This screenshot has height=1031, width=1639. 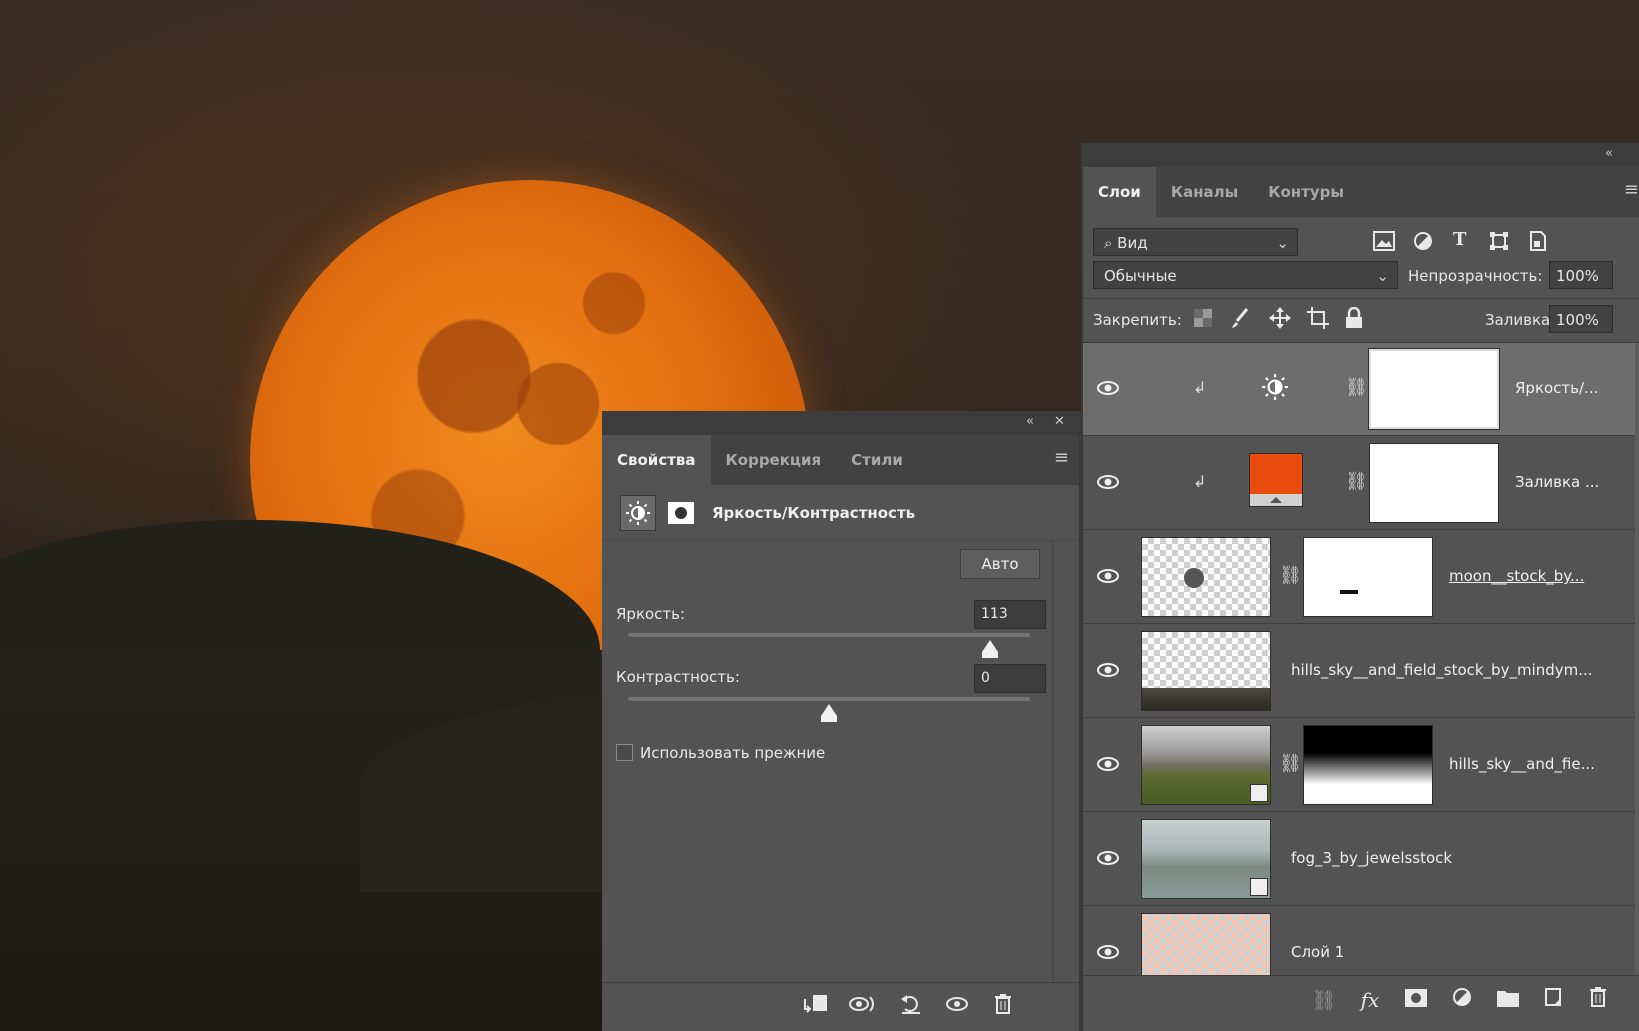 What do you see at coordinates (1520, 320) in the screenshot?
I see `fill-label: Заливка:` at bounding box center [1520, 320].